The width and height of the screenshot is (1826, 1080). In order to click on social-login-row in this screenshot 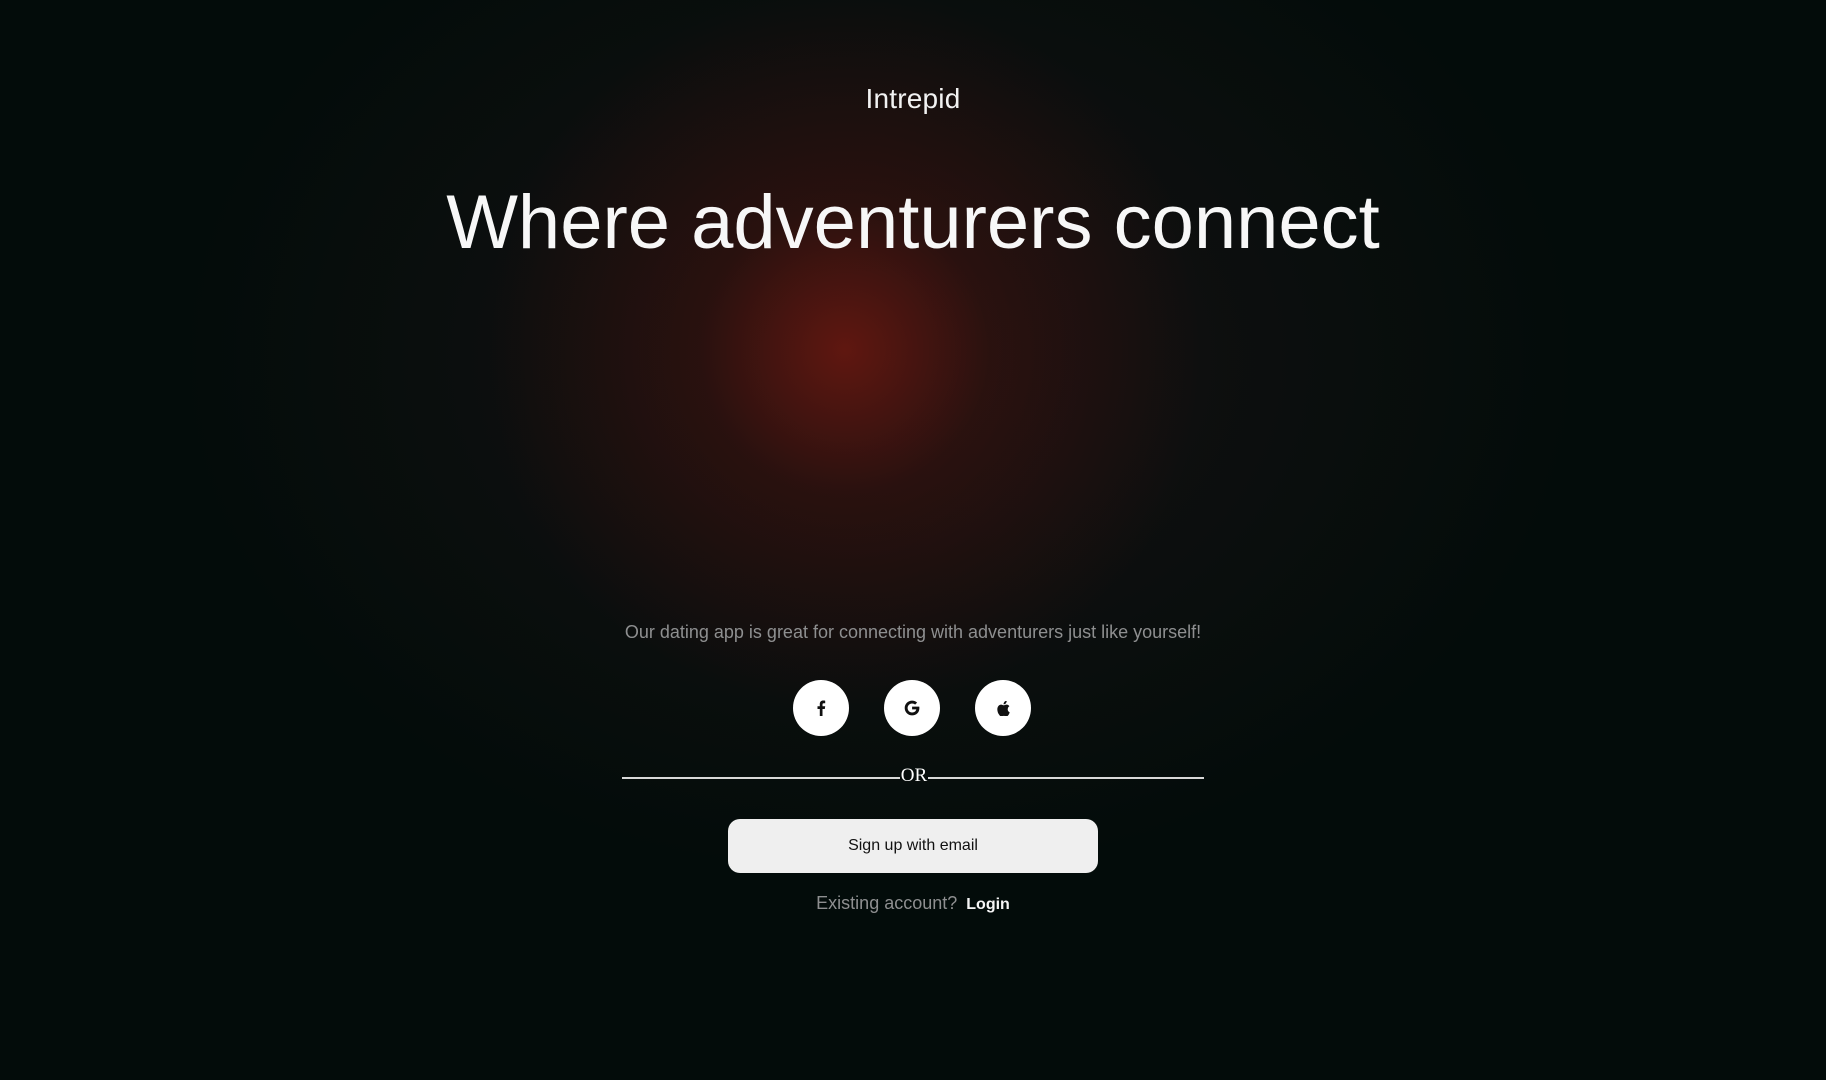, I will do `click(913, 708)`.